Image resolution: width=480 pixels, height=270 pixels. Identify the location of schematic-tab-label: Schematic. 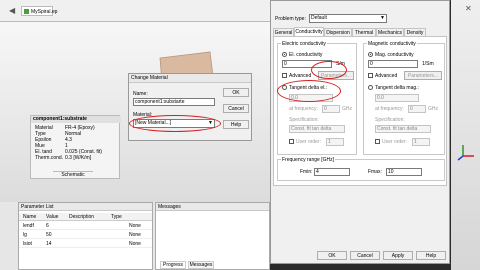
(73, 175).